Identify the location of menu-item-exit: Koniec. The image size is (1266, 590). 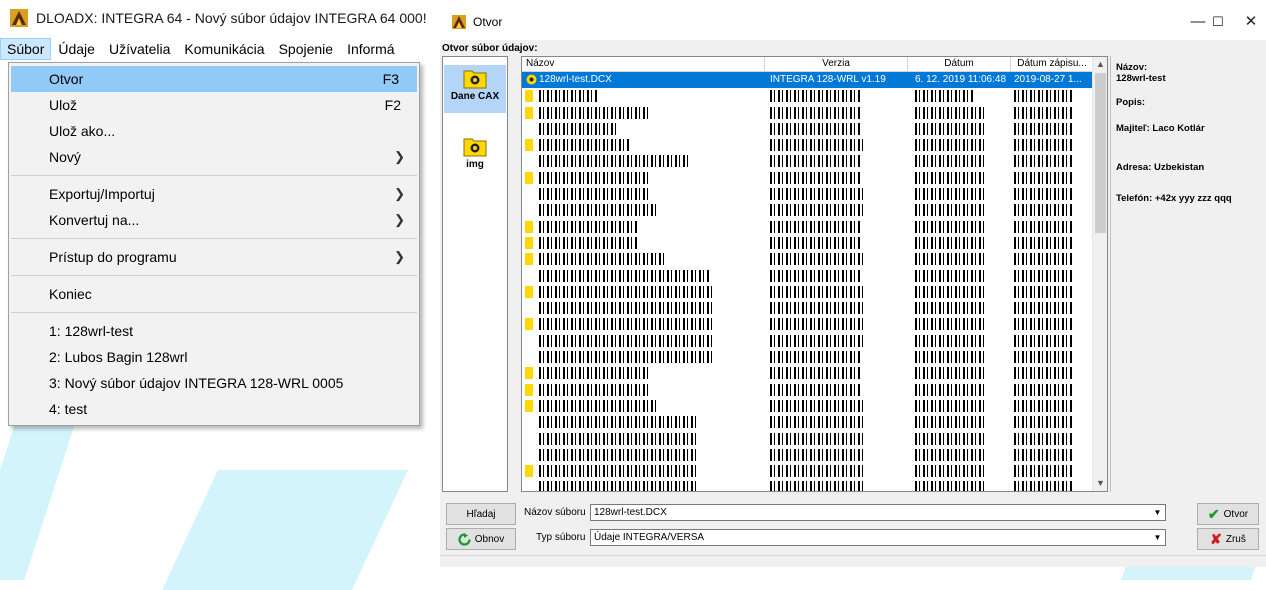
(214, 294).